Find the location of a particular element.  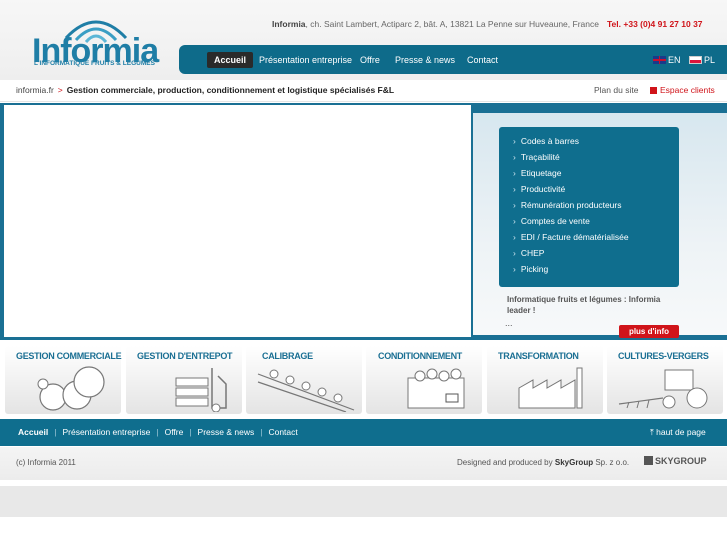

back-to-top-link: ⤒ haut de page is located at coordinates (678, 432).